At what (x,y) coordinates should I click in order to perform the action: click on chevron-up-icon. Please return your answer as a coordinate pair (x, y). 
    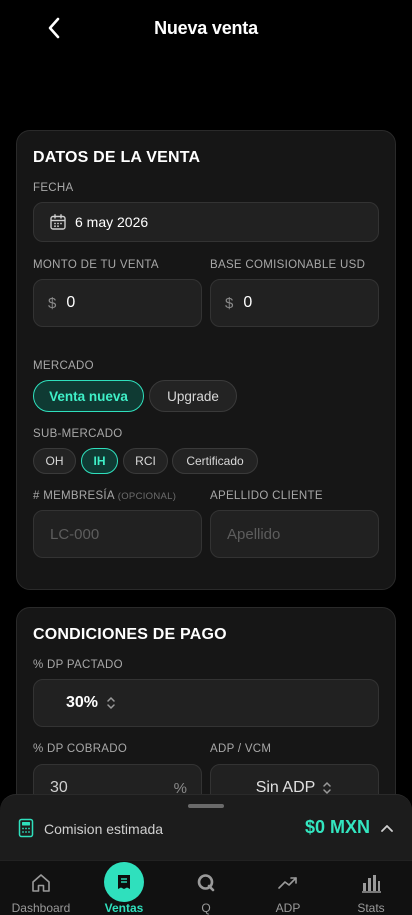
    Looking at the image, I should click on (387, 828).